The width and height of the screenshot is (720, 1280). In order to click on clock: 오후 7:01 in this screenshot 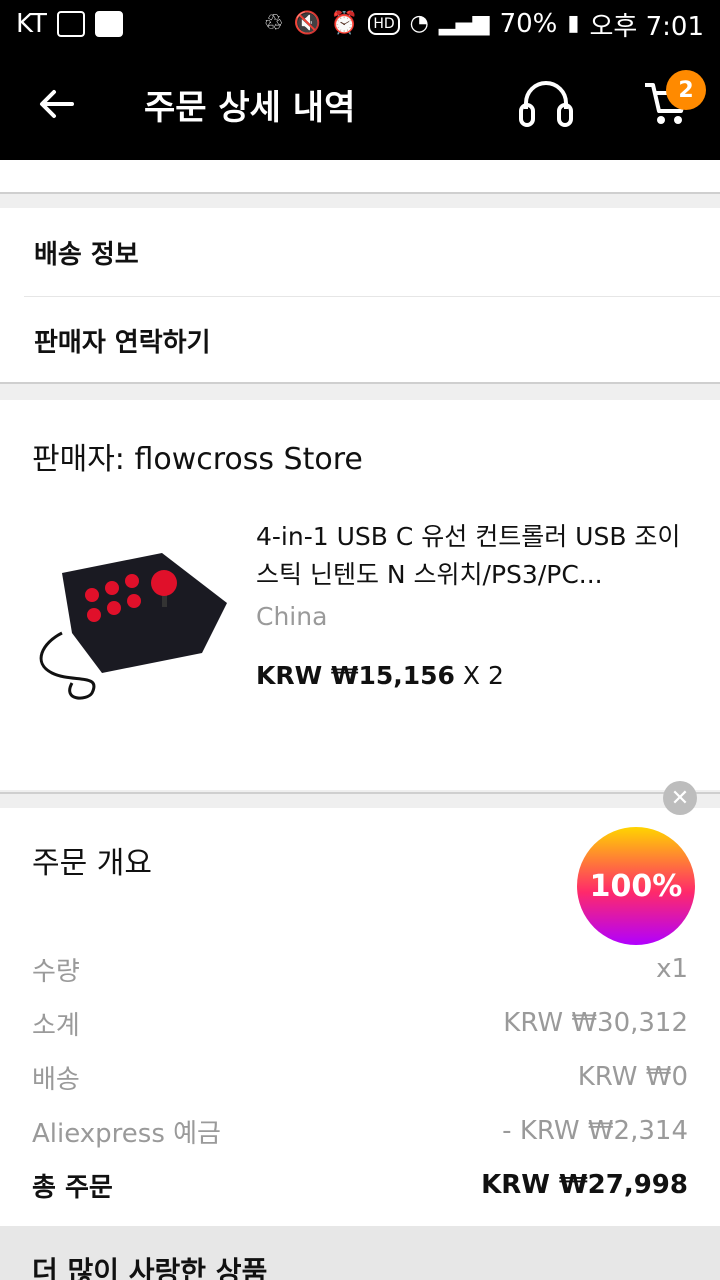, I will do `click(647, 26)`.